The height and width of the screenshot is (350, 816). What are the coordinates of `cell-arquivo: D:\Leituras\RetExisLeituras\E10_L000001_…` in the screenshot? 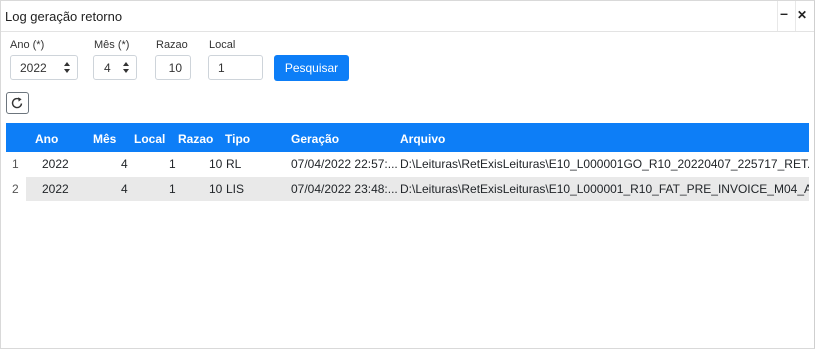 It's located at (604, 189).